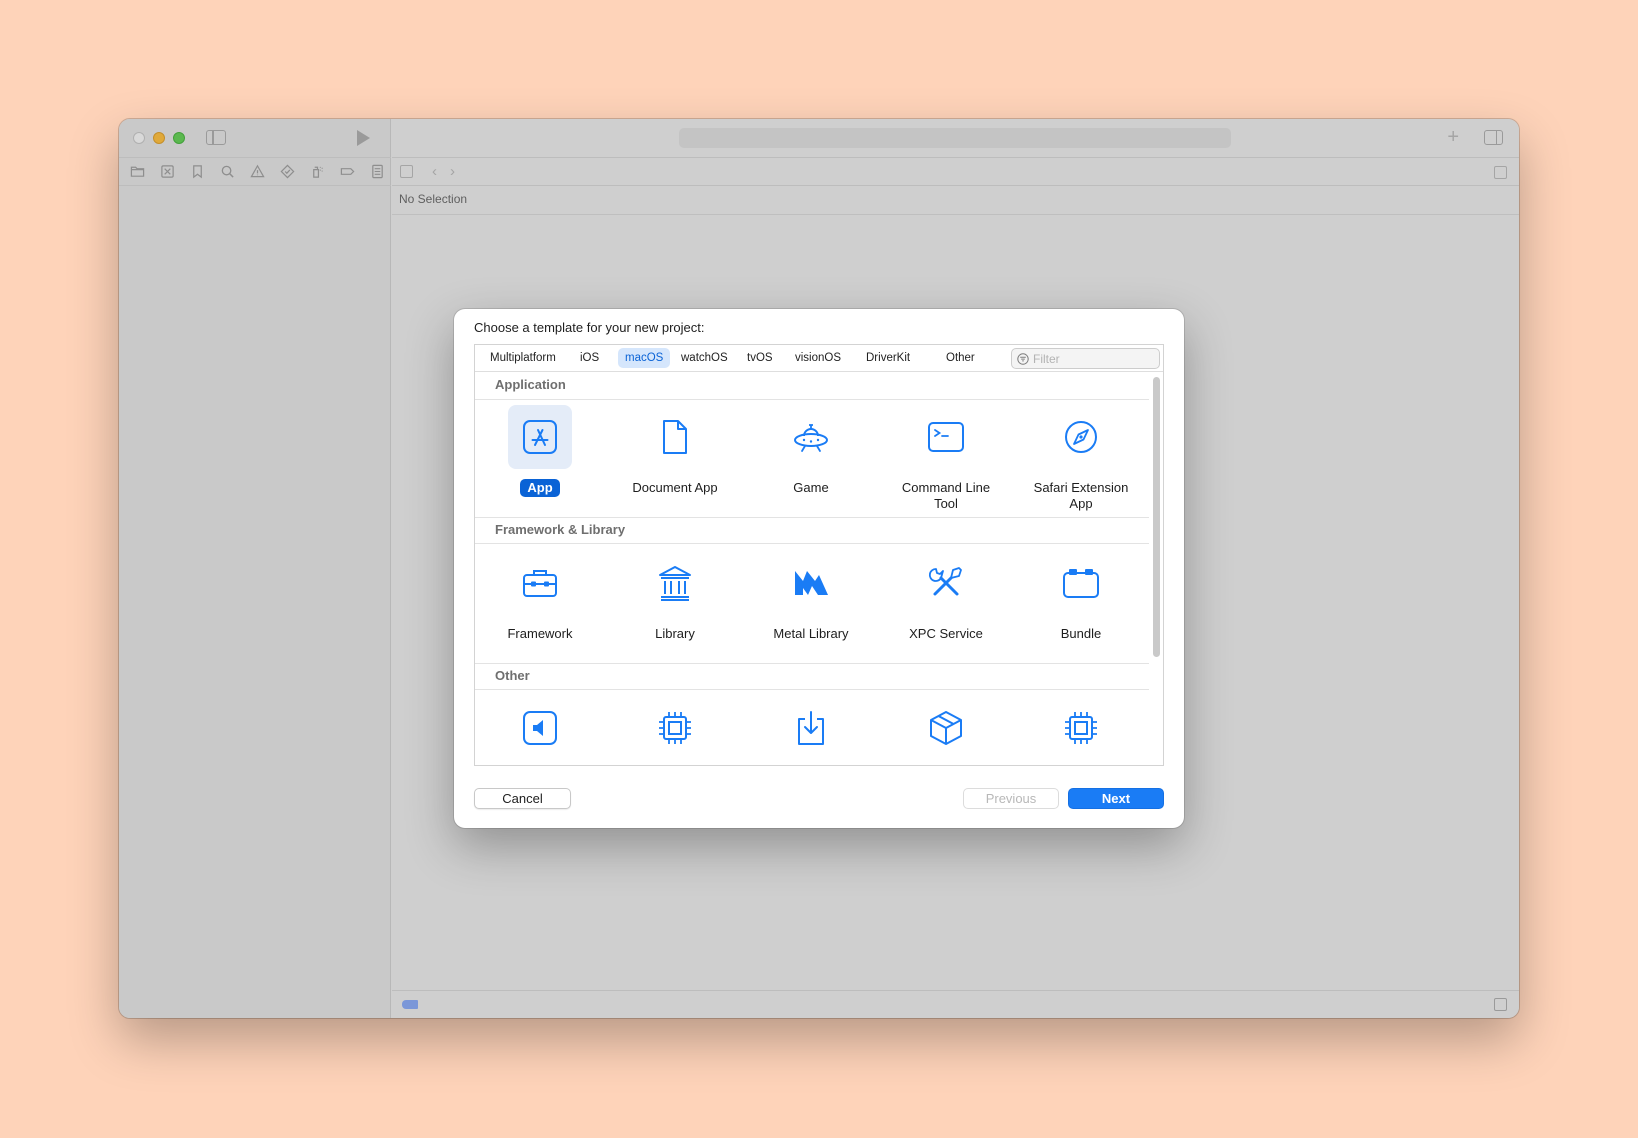 This screenshot has height=1138, width=1638. Describe the element at coordinates (946, 495) in the screenshot. I see `template-label: Command Line Tool` at that location.